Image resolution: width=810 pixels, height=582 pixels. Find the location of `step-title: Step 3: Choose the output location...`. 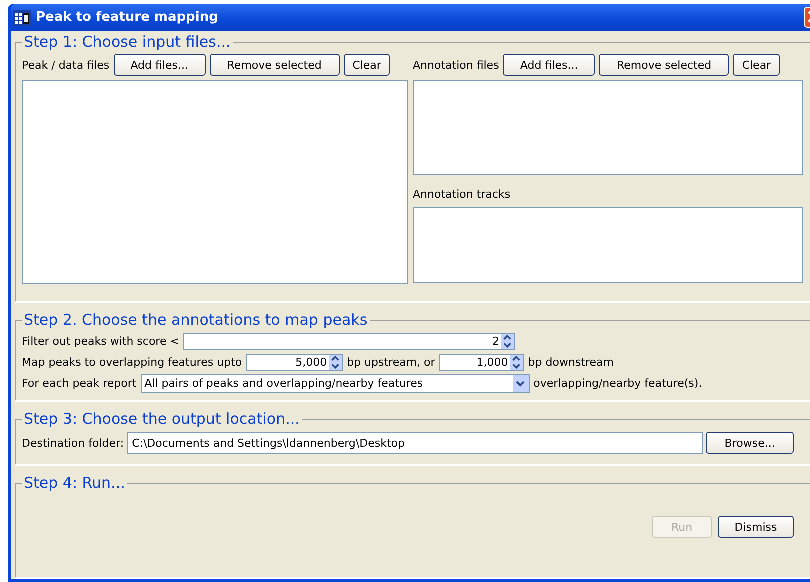

step-title: Step 3: Choose the output location... is located at coordinates (162, 419).